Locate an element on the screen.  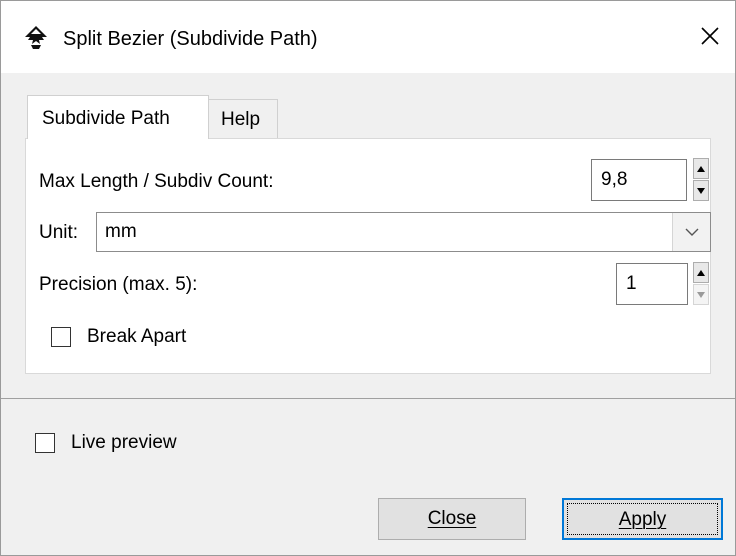
apply-button: Apply is located at coordinates (642, 519).